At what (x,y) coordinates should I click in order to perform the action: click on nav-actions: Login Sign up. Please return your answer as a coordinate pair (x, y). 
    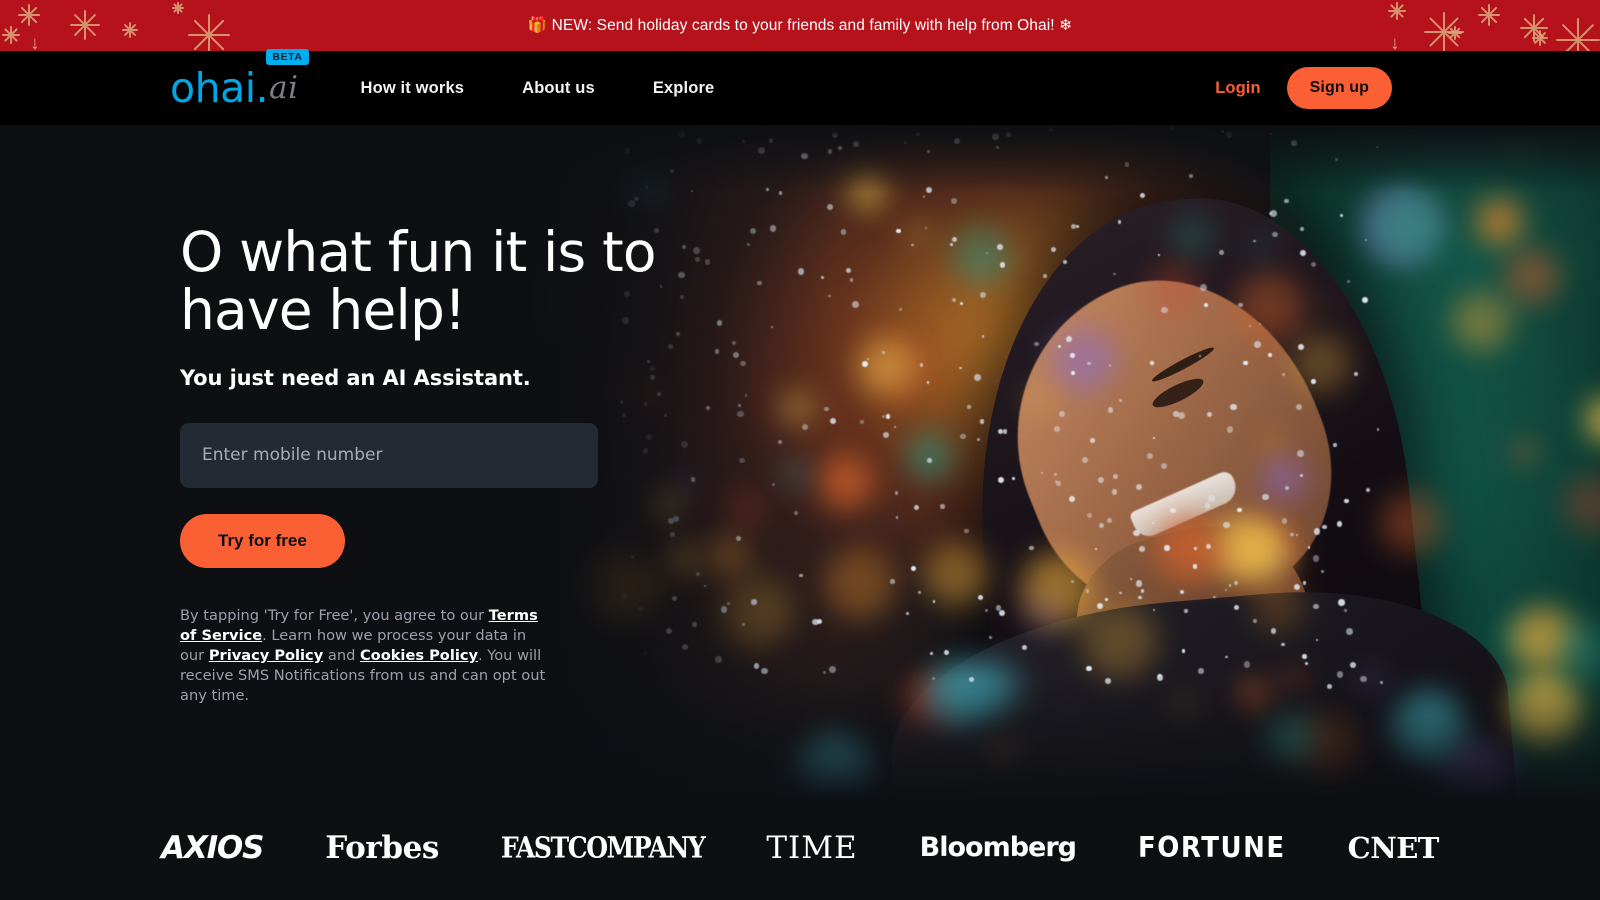
    Looking at the image, I should click on (1407, 88).